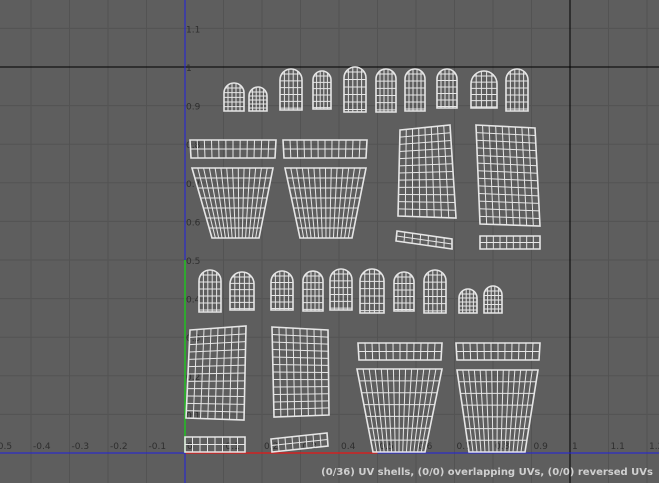 The width and height of the screenshot is (659, 483). I want to click on u-tick-label: 1, so click(575, 447).